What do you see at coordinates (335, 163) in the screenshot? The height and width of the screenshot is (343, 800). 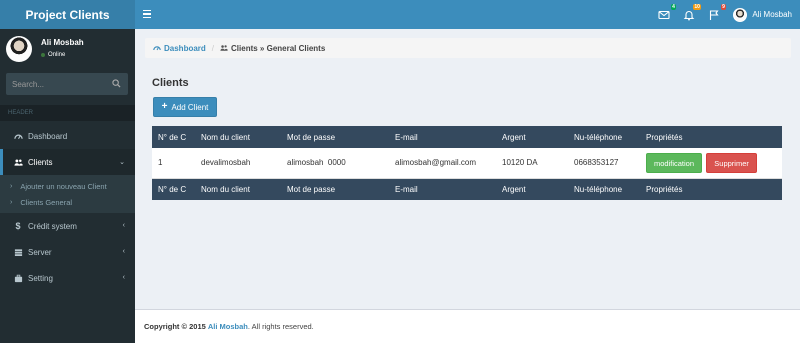 I see `client-password: alimosbah 0000` at bounding box center [335, 163].